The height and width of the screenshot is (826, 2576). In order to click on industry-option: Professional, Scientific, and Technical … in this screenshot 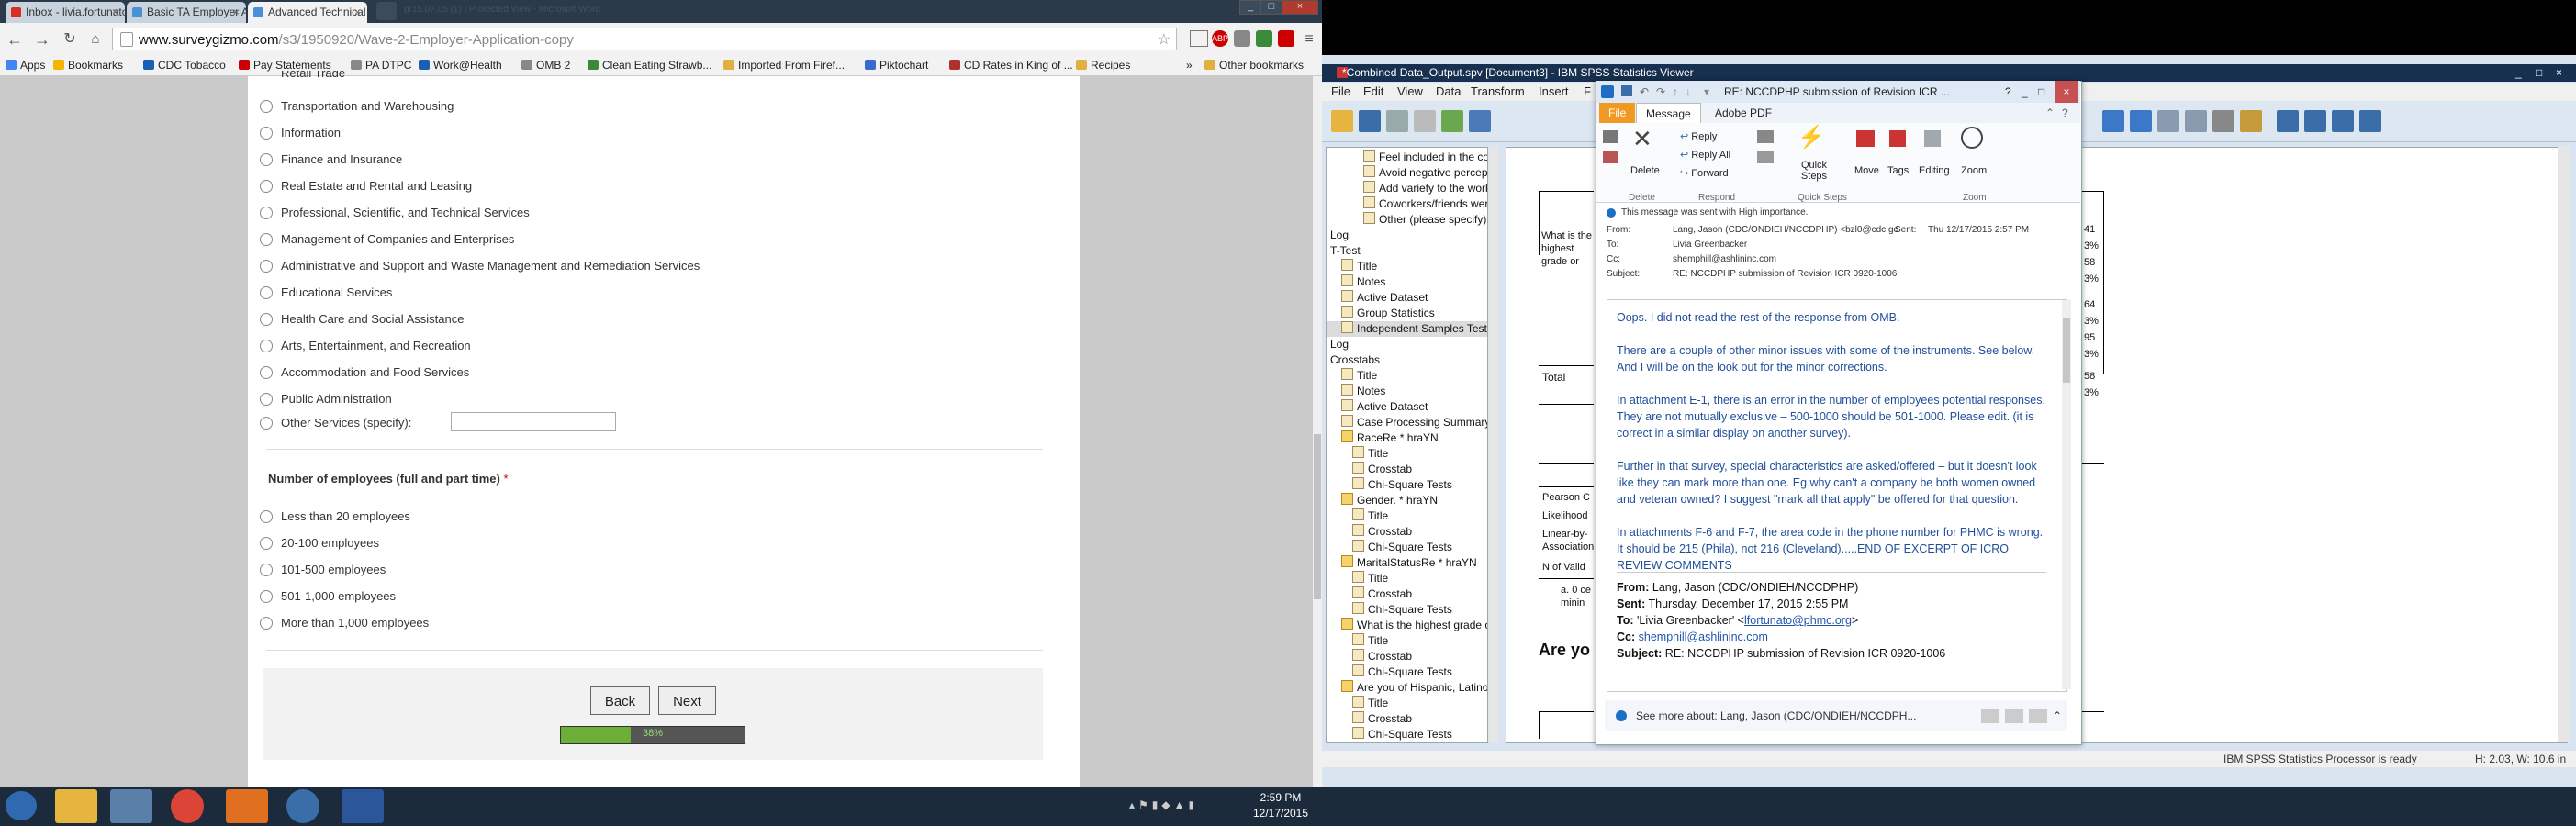, I will do `click(395, 213)`.